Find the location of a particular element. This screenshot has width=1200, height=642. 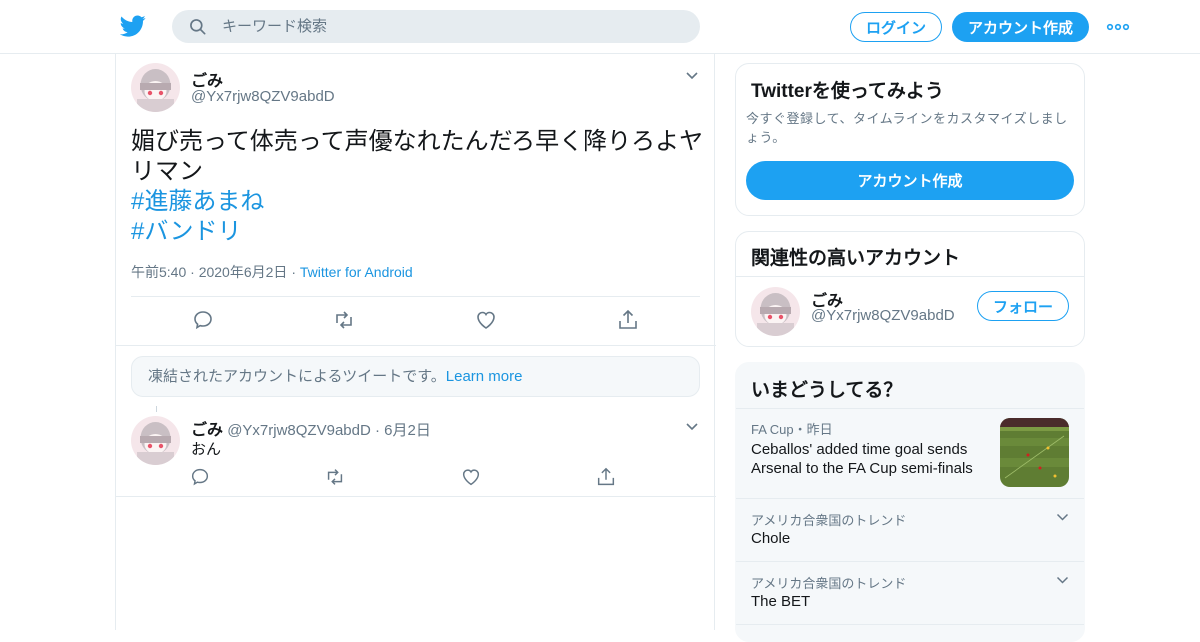

reply-text: おん is located at coordinates (206, 449).